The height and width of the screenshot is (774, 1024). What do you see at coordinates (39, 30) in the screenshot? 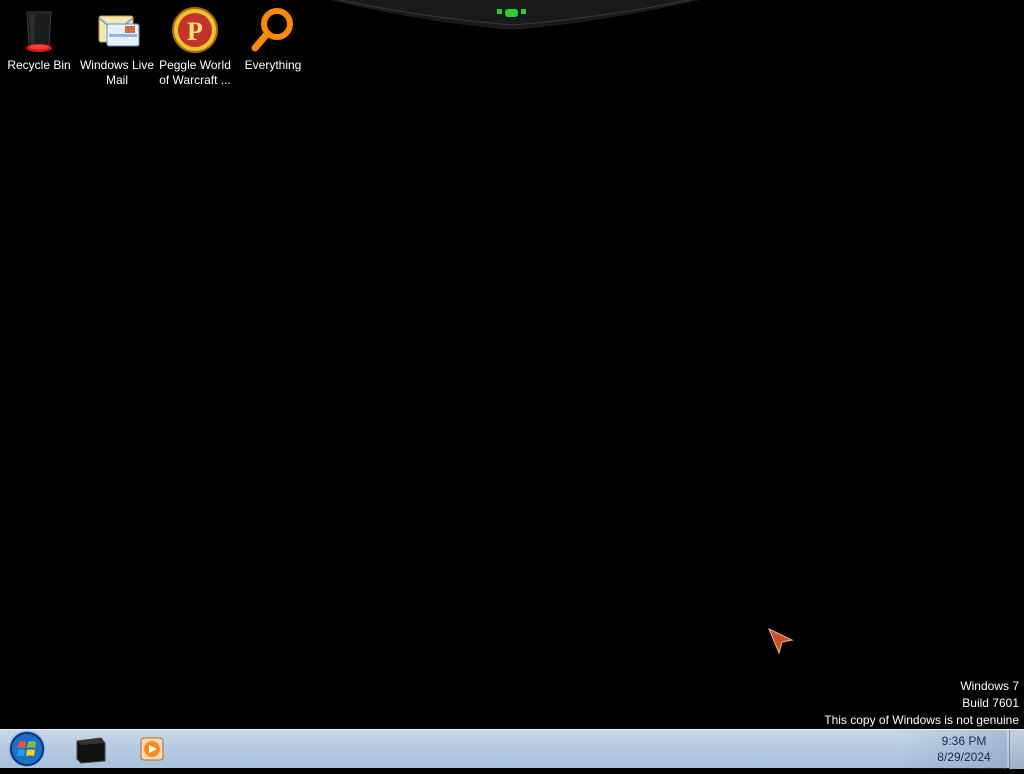
I see `recycle-bin-icon` at bounding box center [39, 30].